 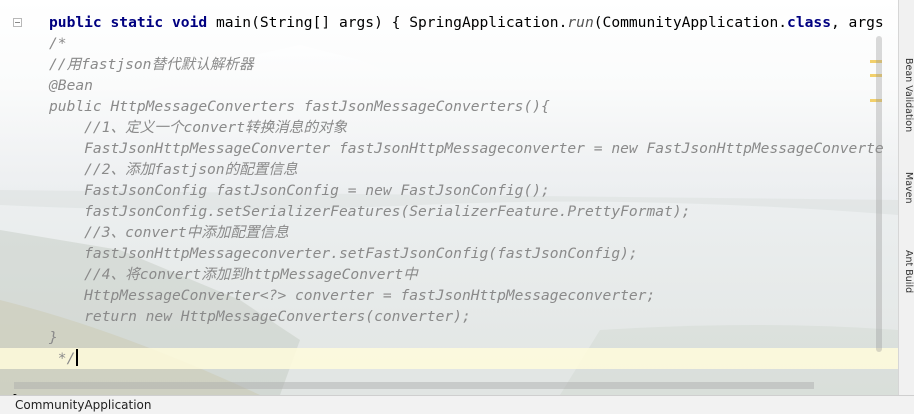 I want to click on horizontal-scrollbar, so click(x=414, y=385).